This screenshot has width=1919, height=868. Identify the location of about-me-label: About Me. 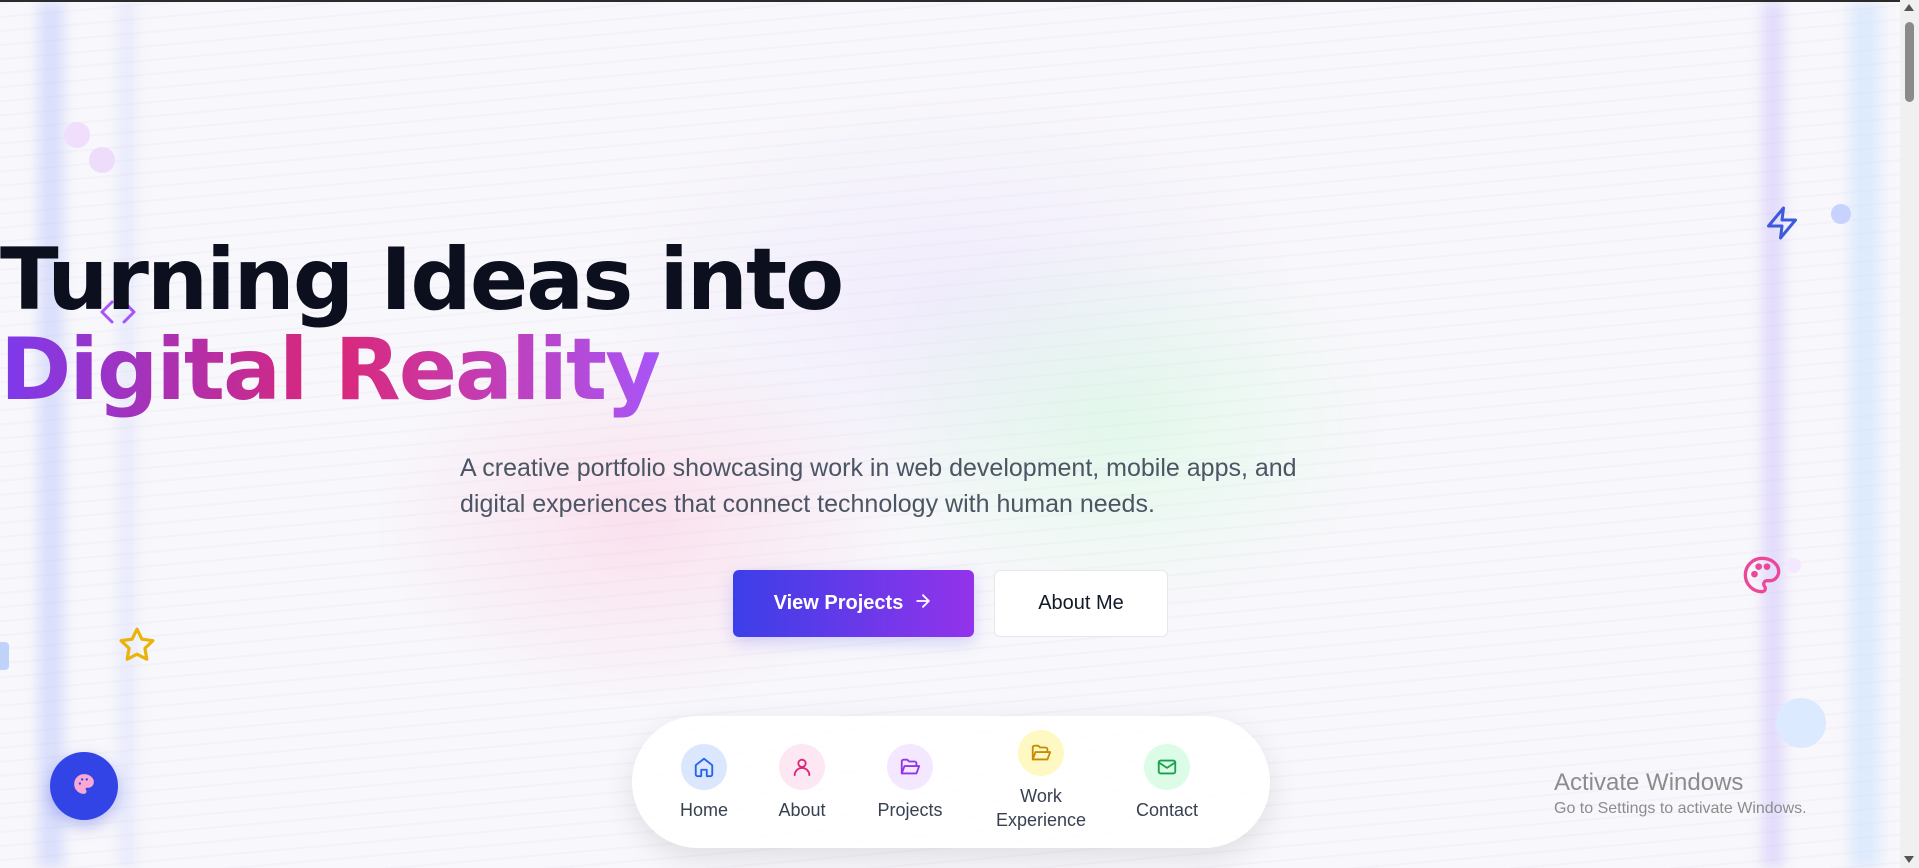
(1081, 603).